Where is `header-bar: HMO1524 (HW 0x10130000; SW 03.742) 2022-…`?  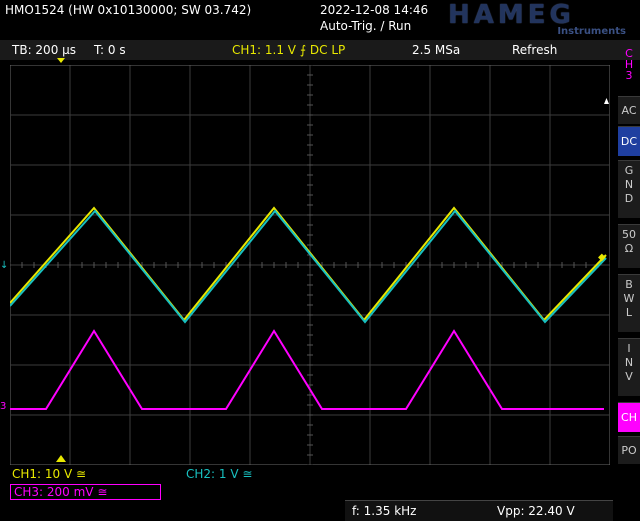 header-bar: HMO1524 (HW 0x10130000; SW 03.742) 2022-… is located at coordinates (320, 20).